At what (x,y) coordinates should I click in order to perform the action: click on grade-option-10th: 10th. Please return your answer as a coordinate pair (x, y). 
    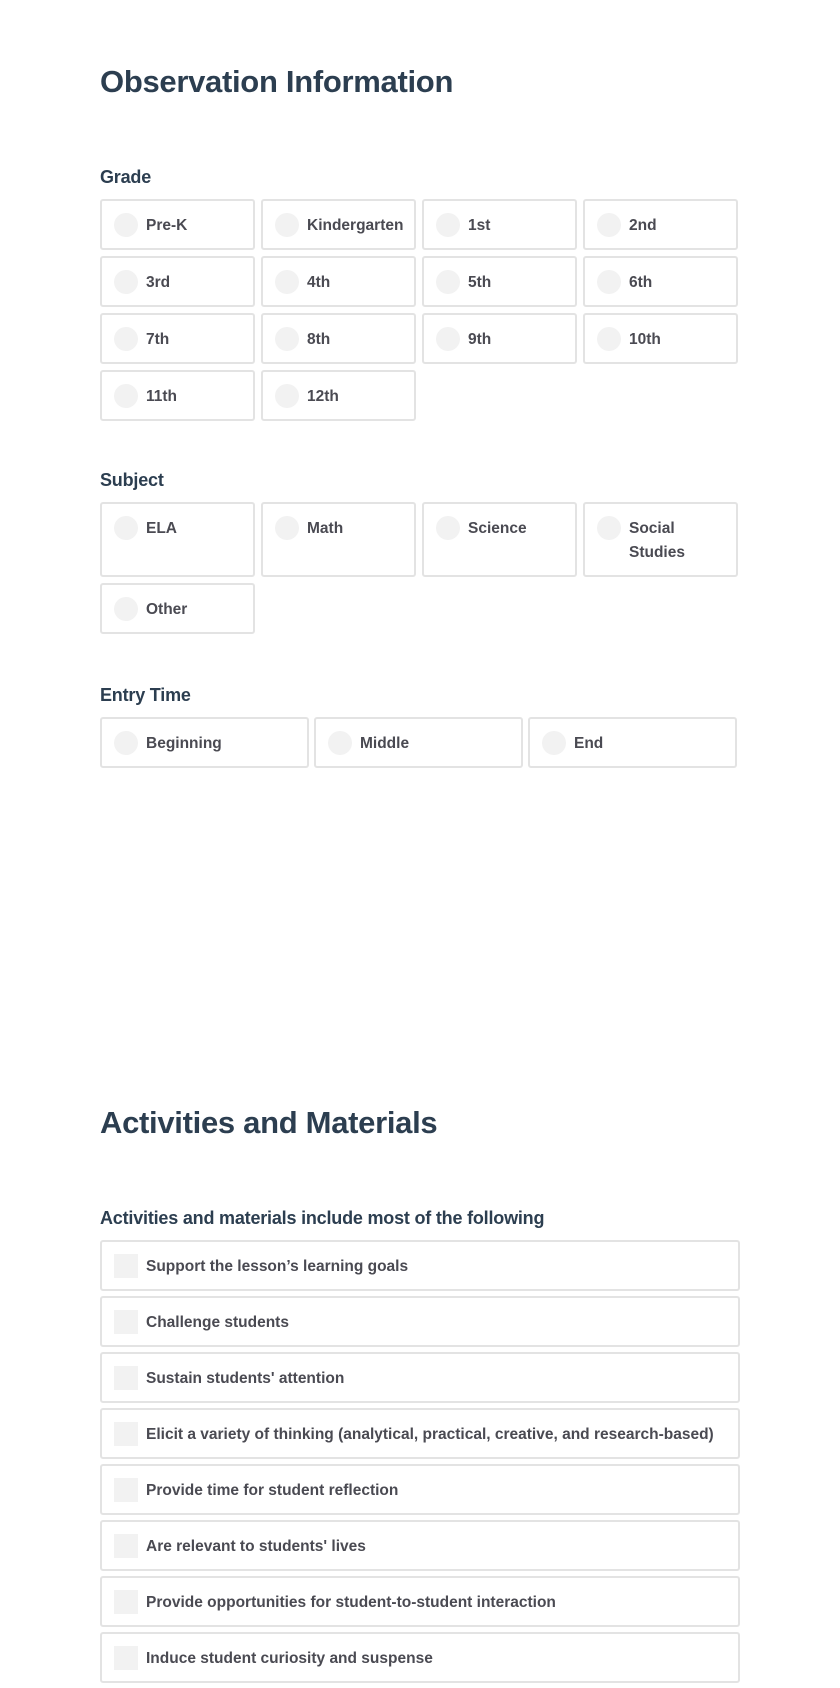
    Looking at the image, I should click on (660, 338).